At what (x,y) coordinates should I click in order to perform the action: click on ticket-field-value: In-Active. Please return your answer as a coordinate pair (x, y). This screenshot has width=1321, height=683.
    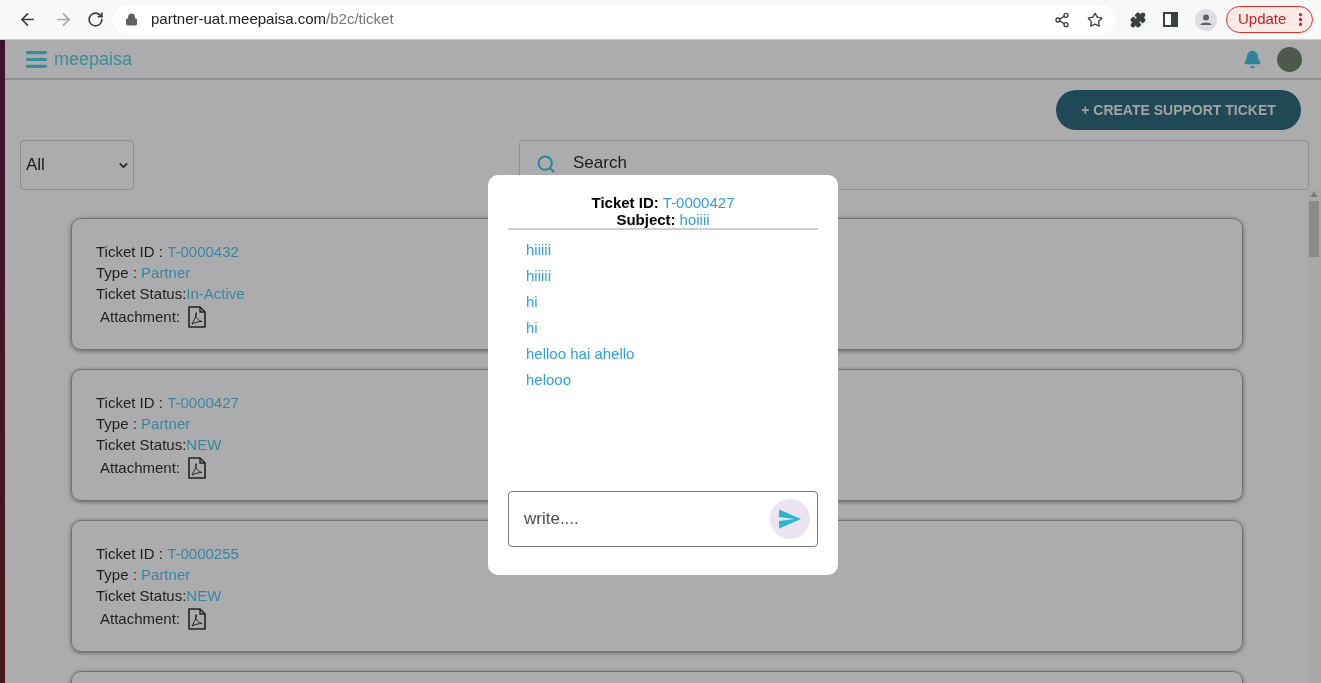
    Looking at the image, I should click on (215, 294).